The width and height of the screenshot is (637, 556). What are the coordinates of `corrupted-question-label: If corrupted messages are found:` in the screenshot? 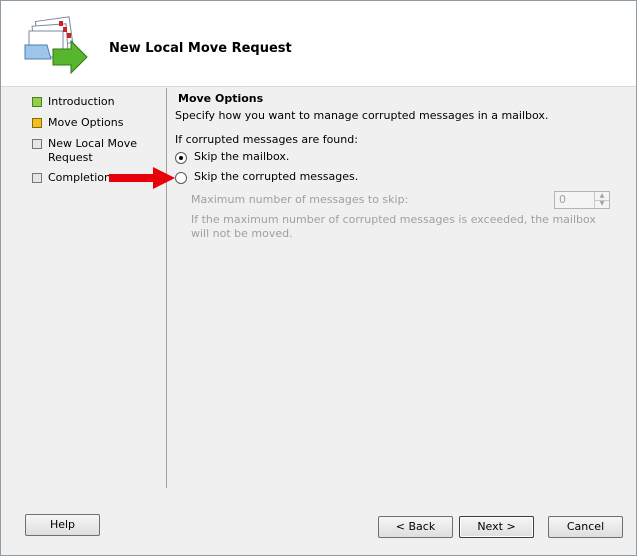 It's located at (266, 139).